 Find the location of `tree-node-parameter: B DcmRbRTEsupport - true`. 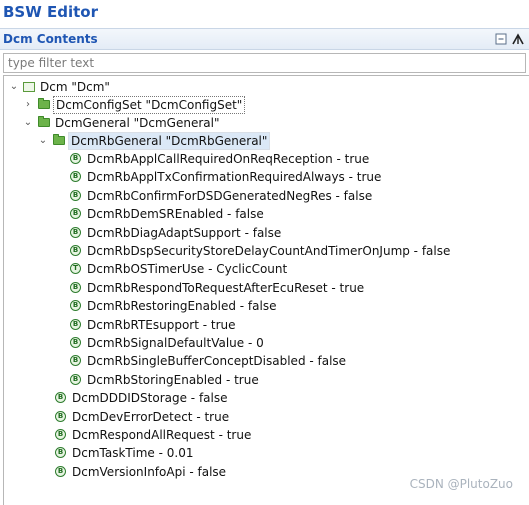

tree-node-parameter: B DcmRbRTEsupport - true is located at coordinates (264, 325).